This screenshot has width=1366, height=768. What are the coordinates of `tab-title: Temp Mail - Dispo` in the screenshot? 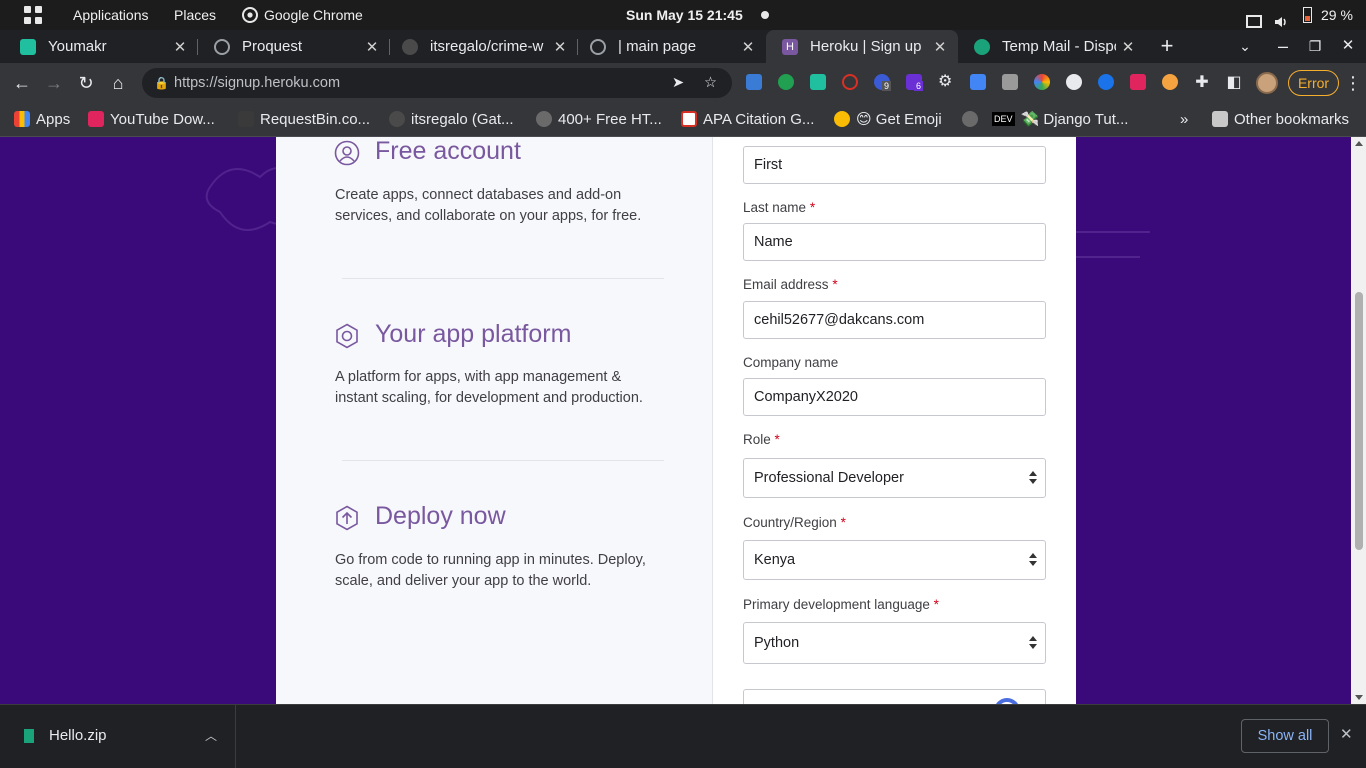 It's located at (1059, 46).